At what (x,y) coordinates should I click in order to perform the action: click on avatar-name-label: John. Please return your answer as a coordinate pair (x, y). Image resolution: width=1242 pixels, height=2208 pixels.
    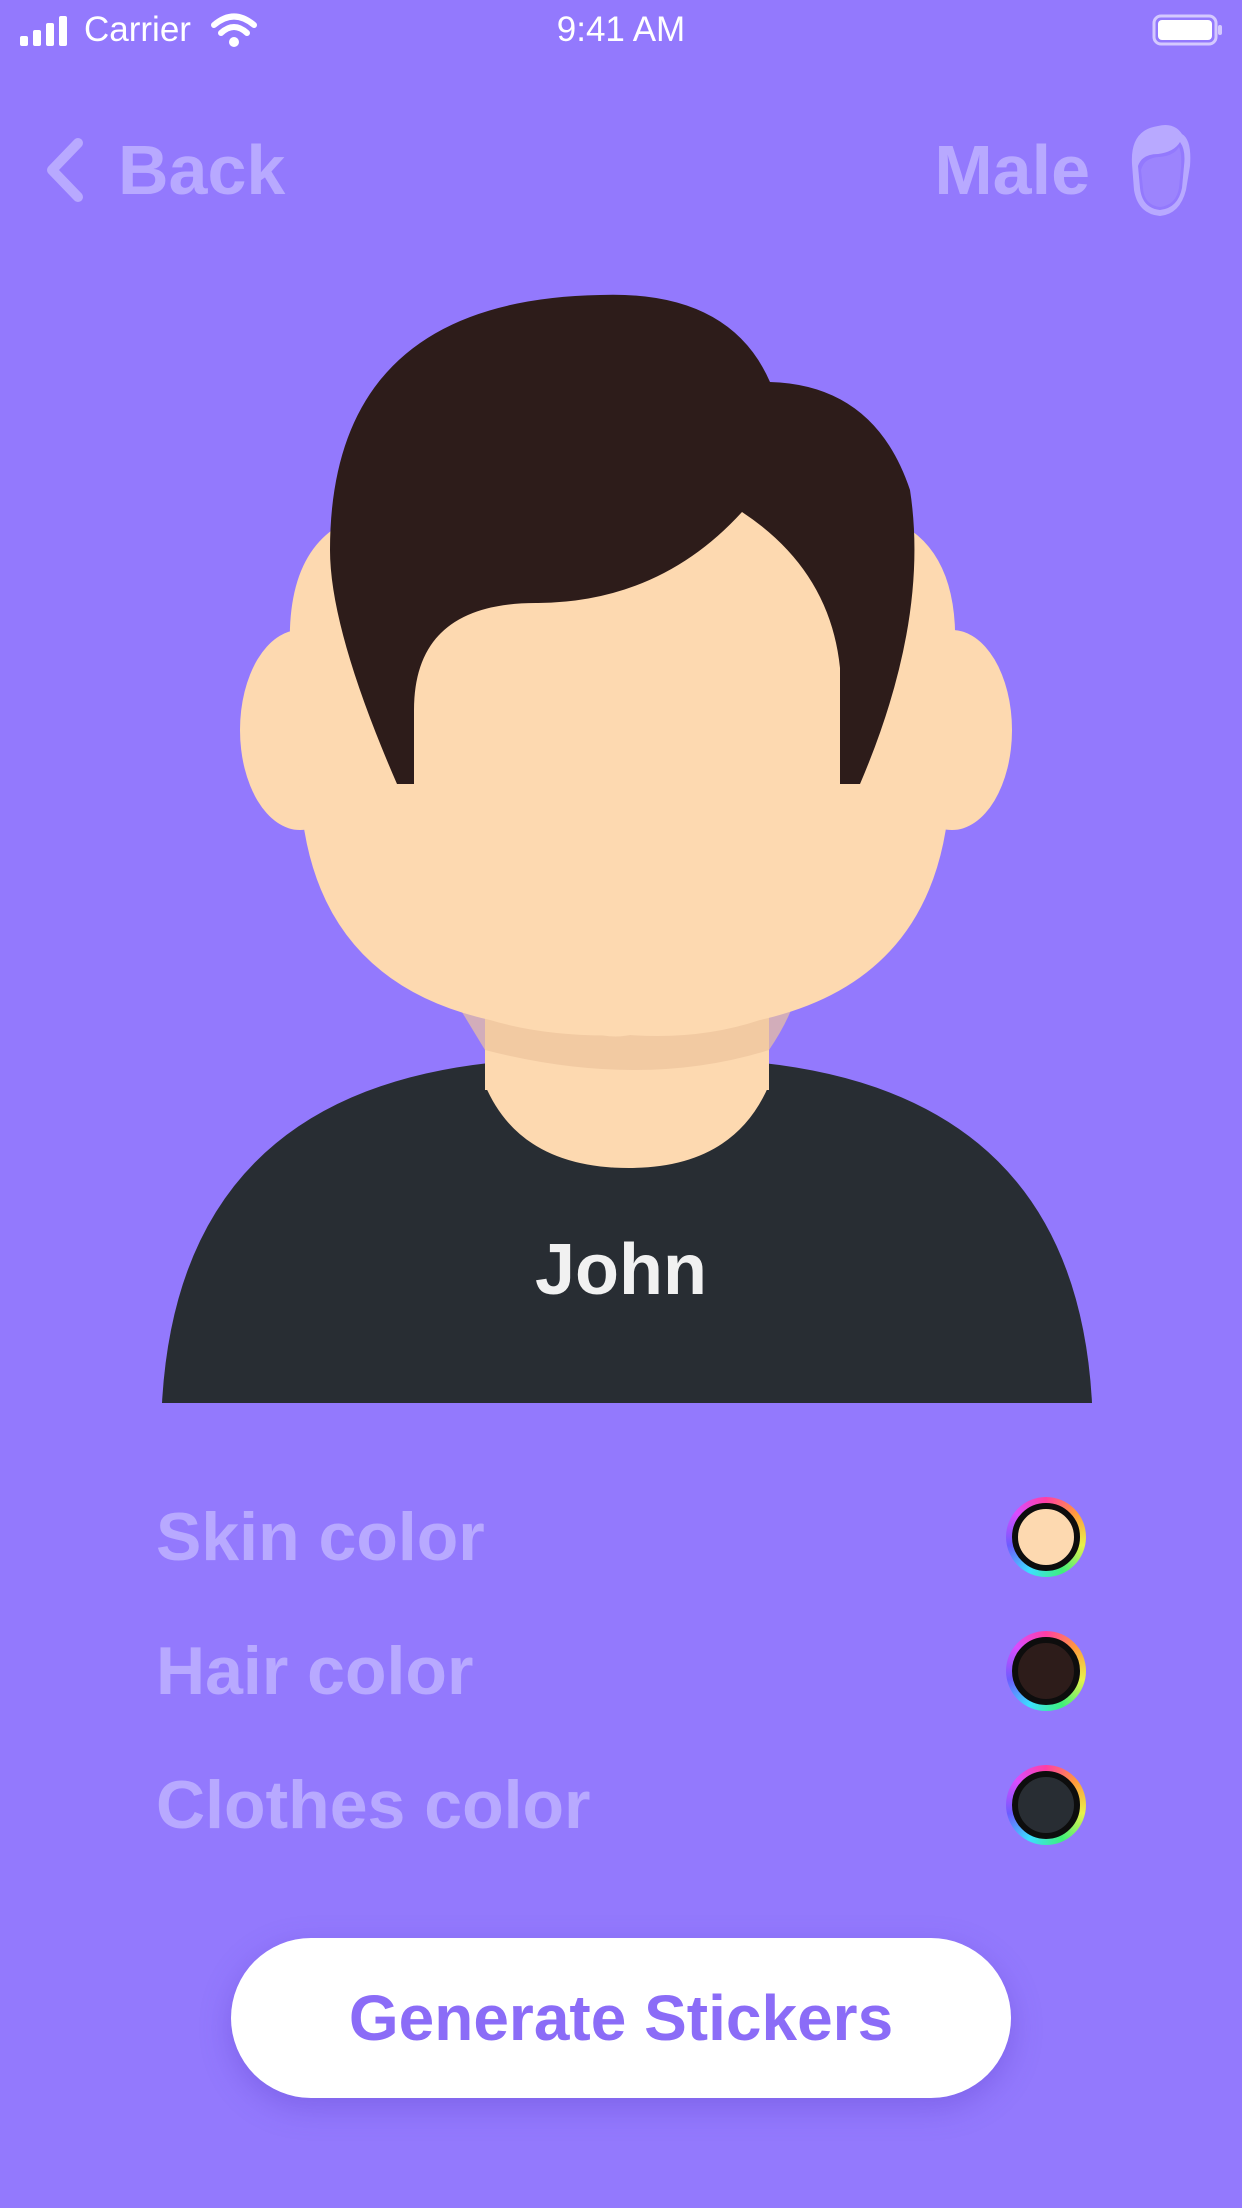
    Looking at the image, I should click on (621, 1270).